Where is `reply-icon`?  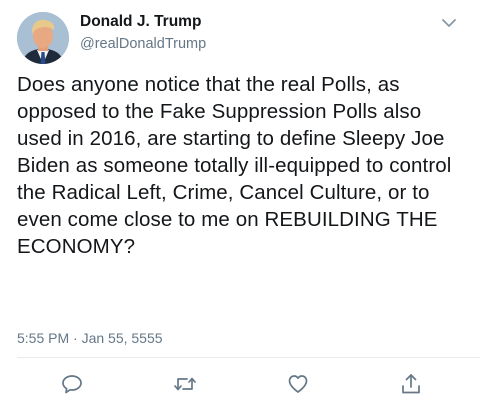 reply-icon is located at coordinates (72, 384).